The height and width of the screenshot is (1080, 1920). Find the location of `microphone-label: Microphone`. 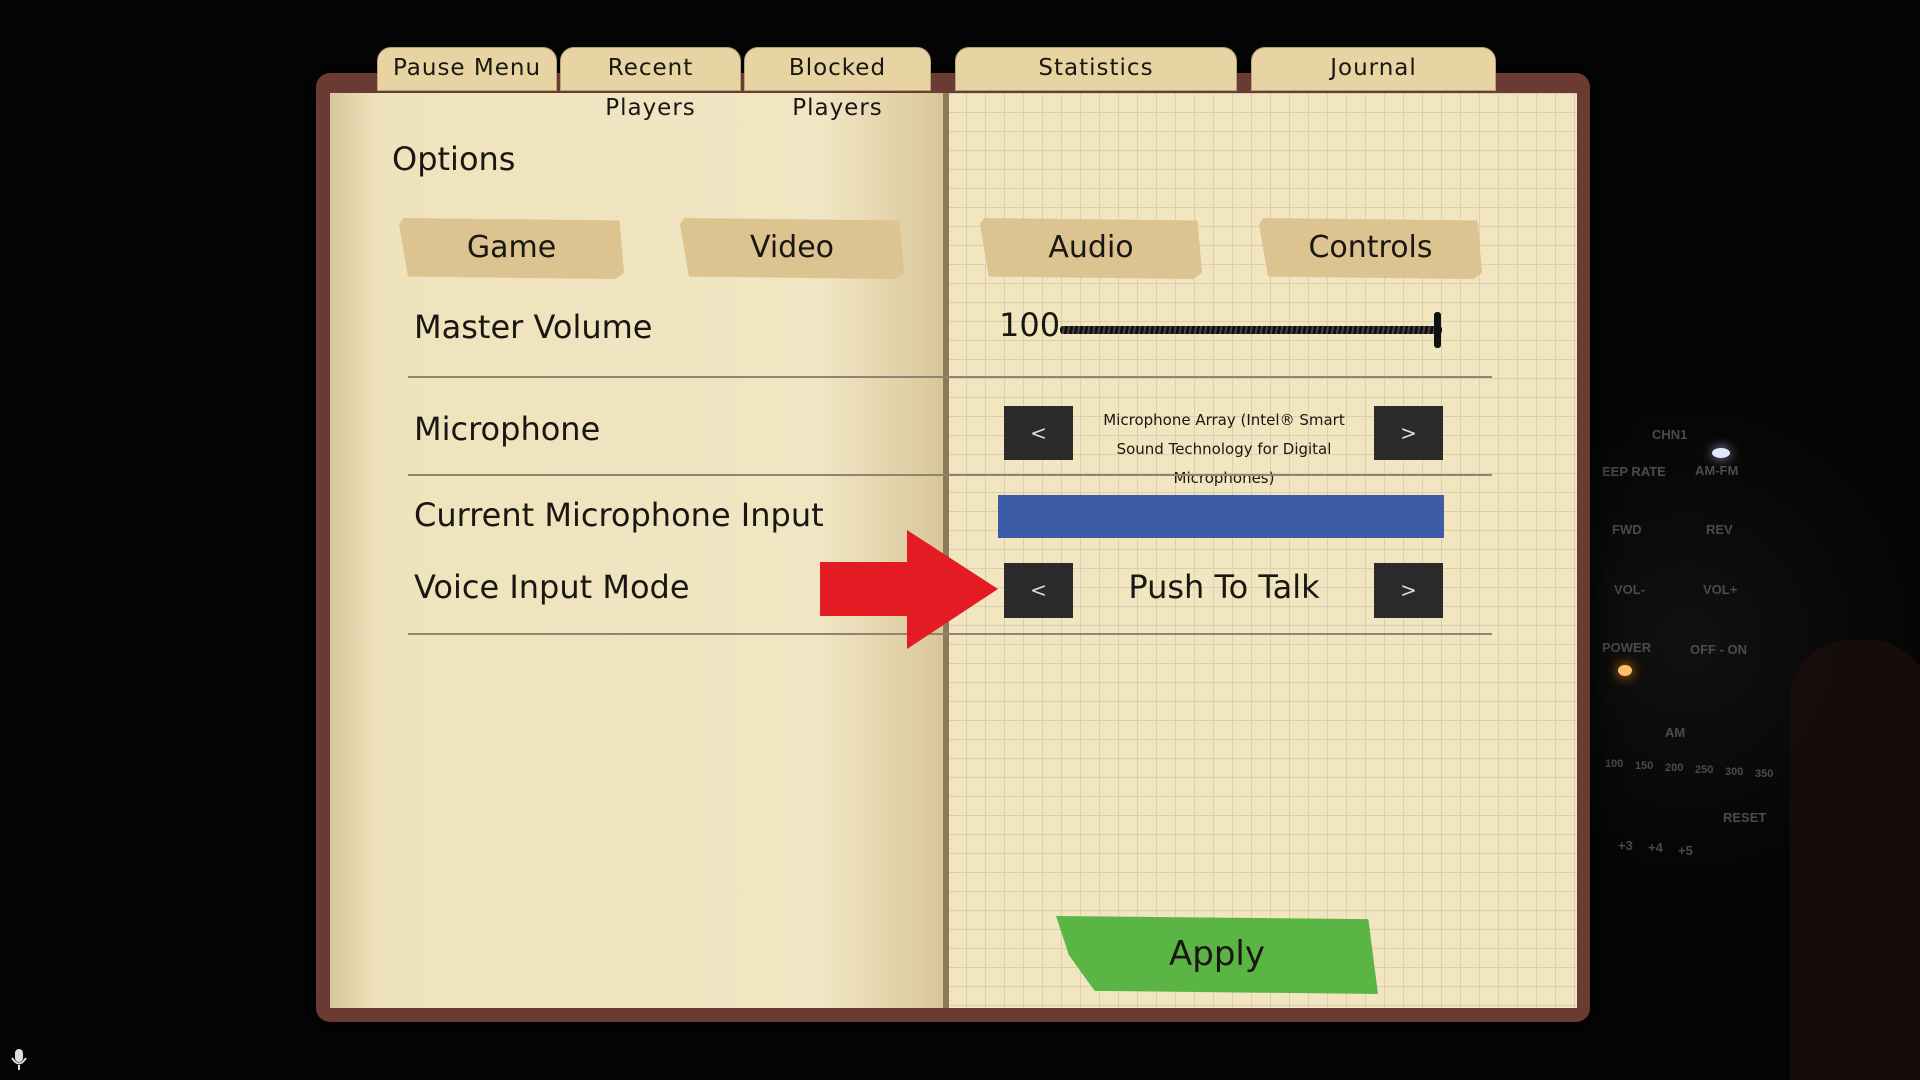

microphone-label: Microphone is located at coordinates (507, 429).